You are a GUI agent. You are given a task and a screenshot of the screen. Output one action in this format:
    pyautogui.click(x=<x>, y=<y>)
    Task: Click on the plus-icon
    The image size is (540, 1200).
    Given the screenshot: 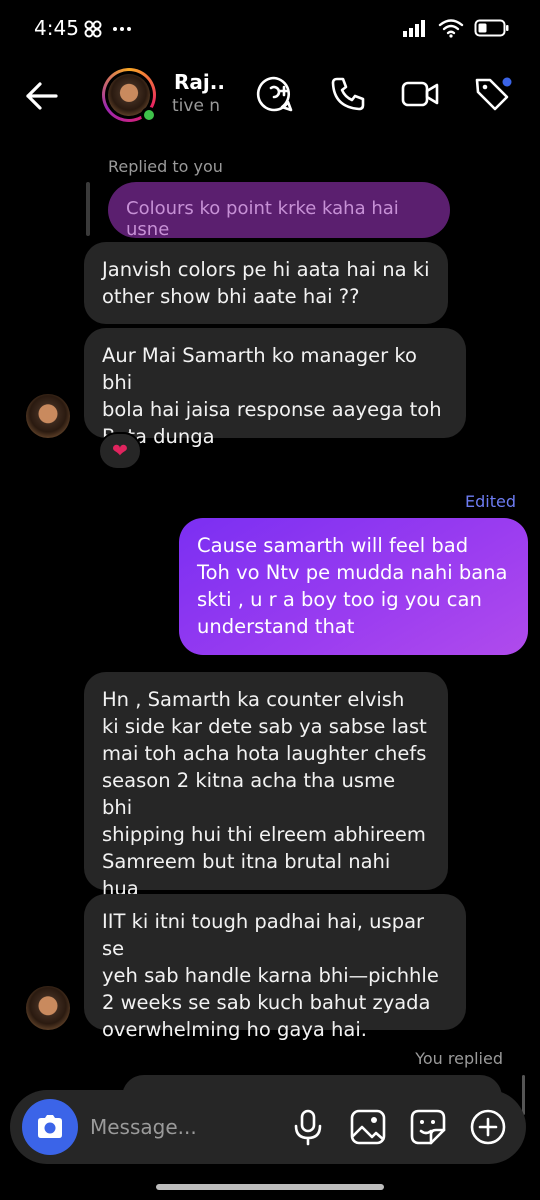 What is the action you would take?
    pyautogui.click(x=488, y=1127)
    